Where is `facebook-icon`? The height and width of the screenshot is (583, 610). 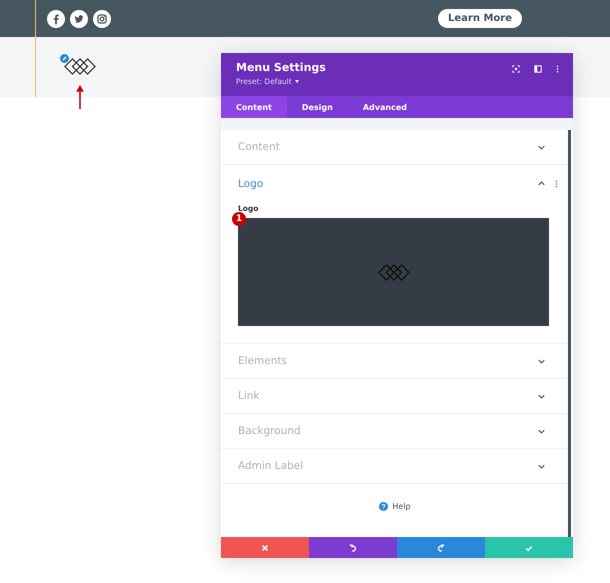
facebook-icon is located at coordinates (56, 19).